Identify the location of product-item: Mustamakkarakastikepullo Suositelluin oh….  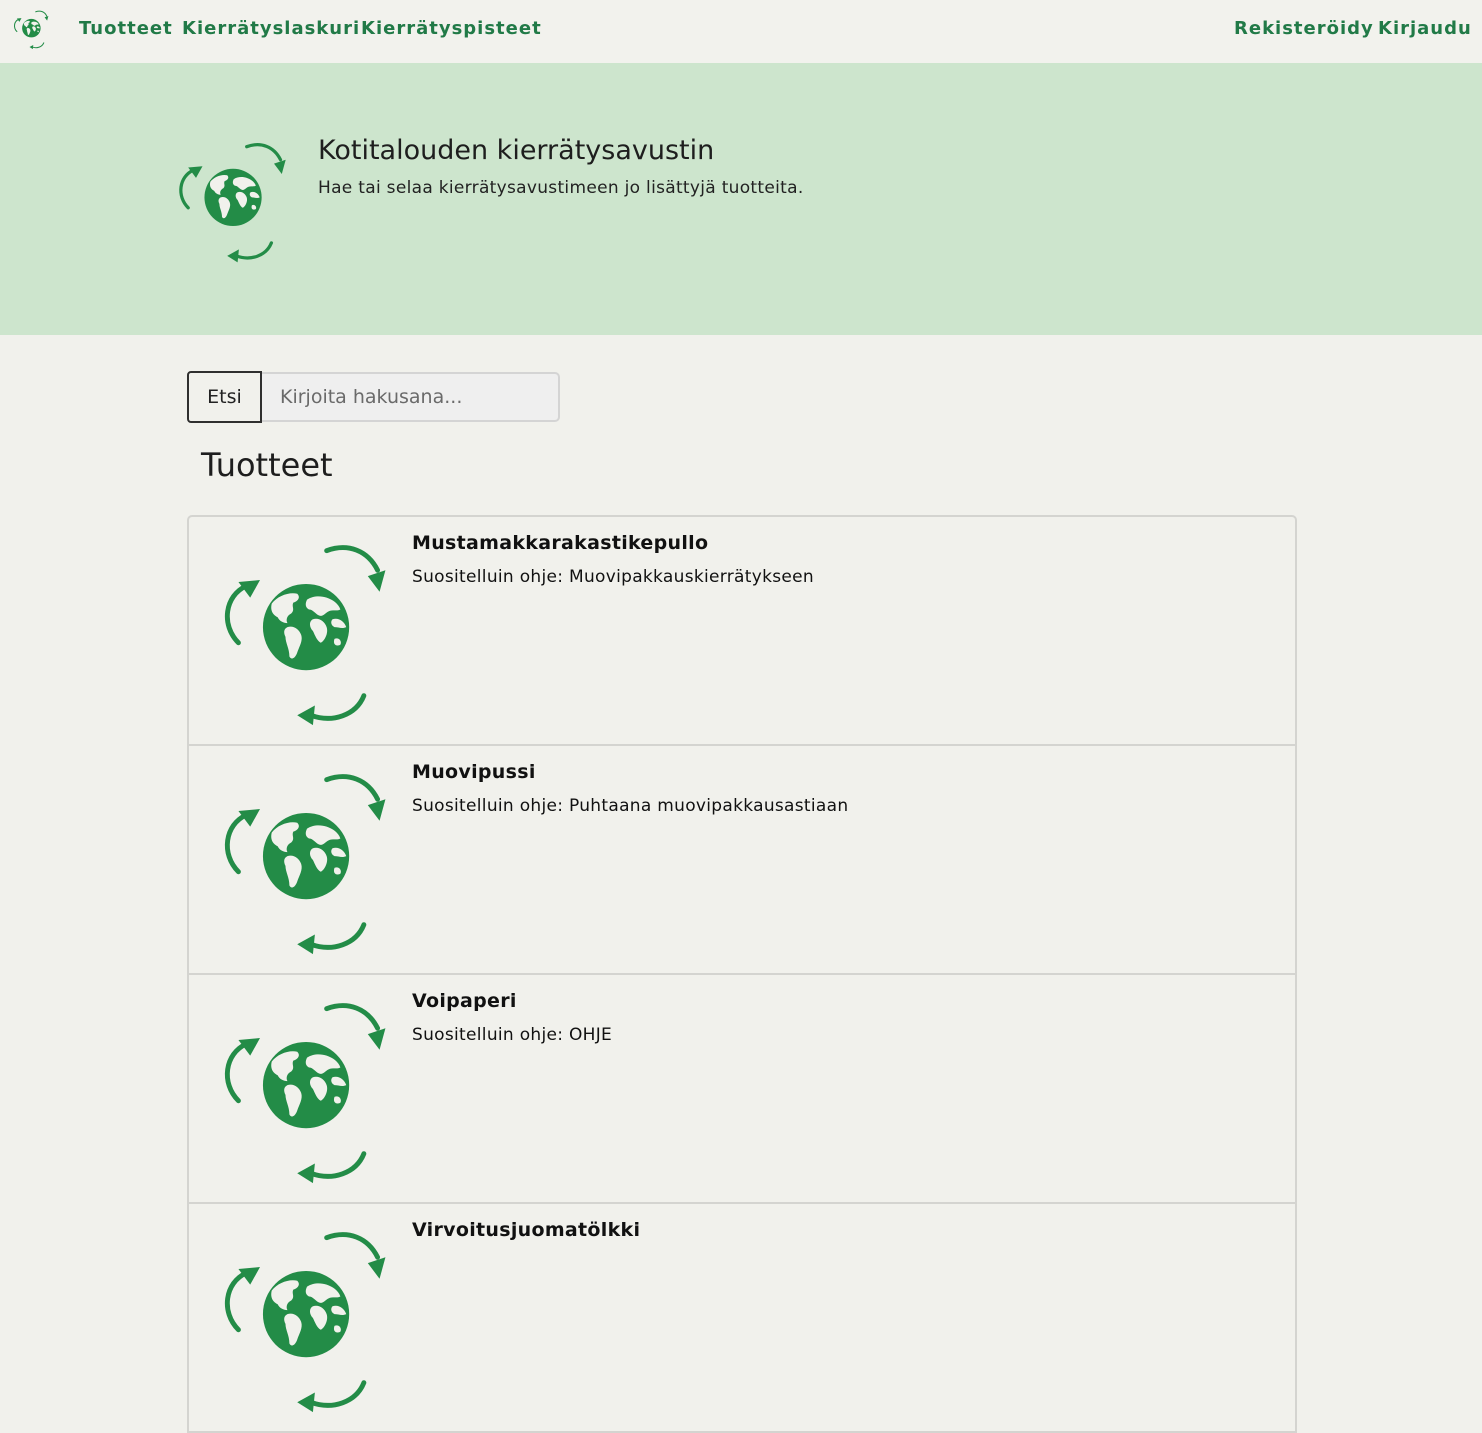
(742, 631).